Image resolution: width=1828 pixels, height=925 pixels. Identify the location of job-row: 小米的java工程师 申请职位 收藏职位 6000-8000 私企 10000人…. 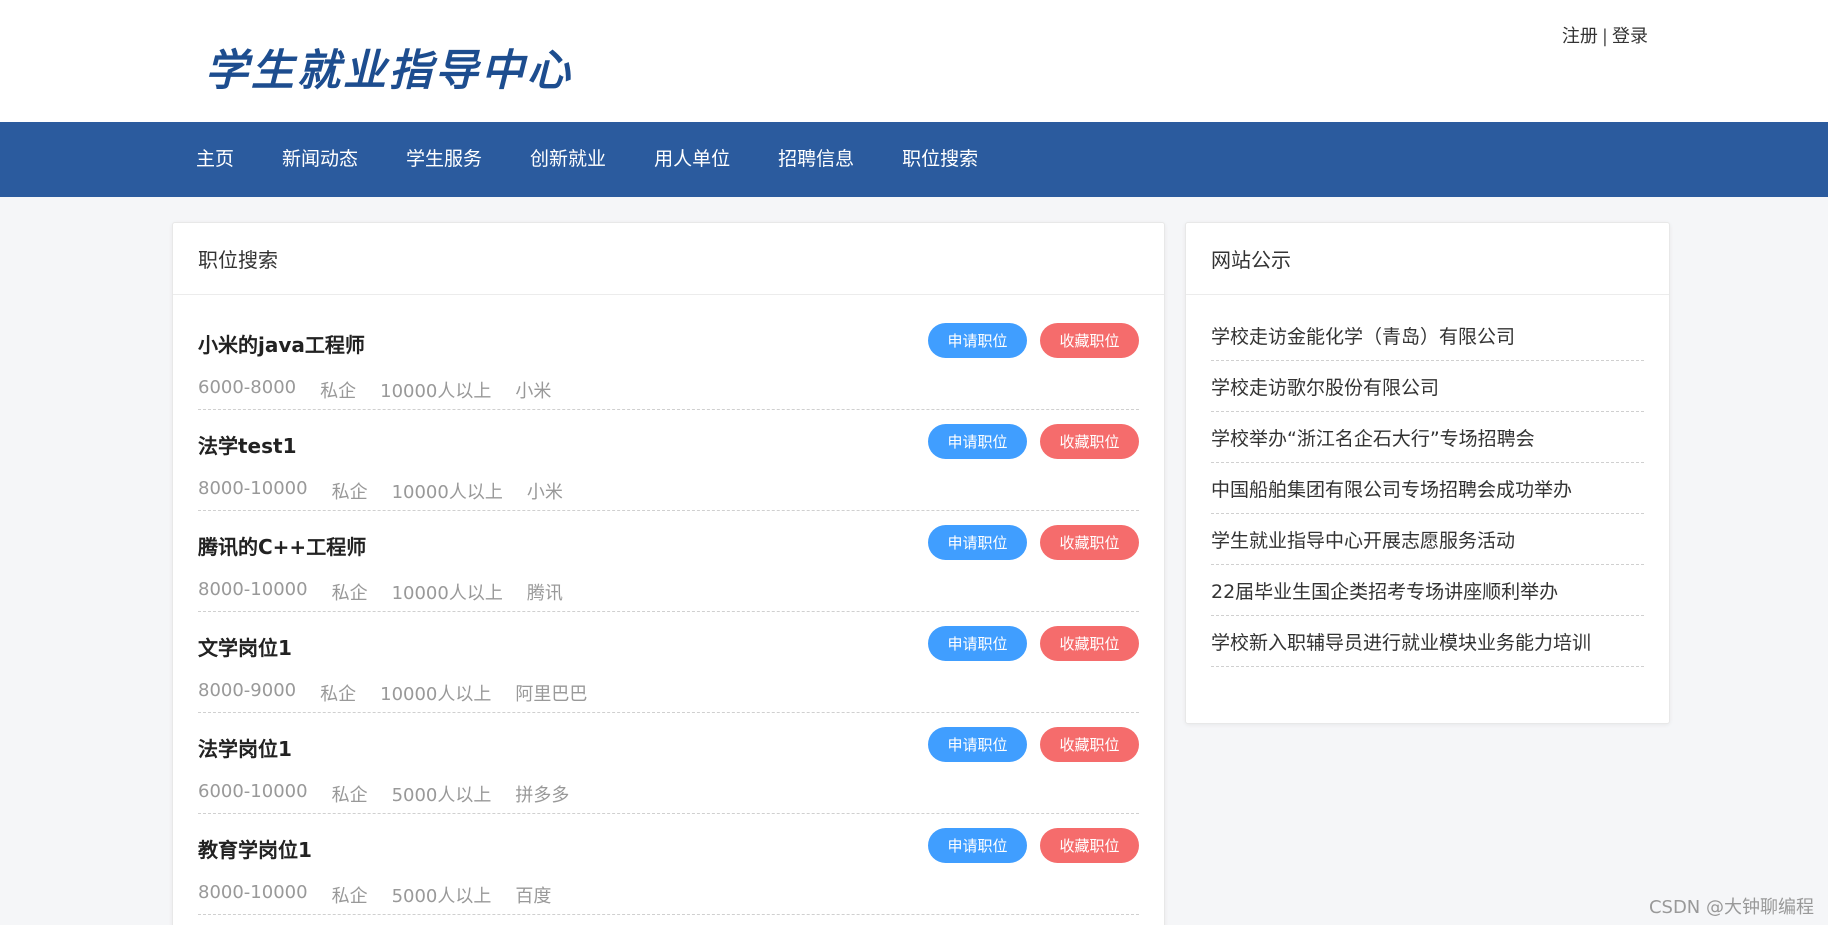
(668, 359).